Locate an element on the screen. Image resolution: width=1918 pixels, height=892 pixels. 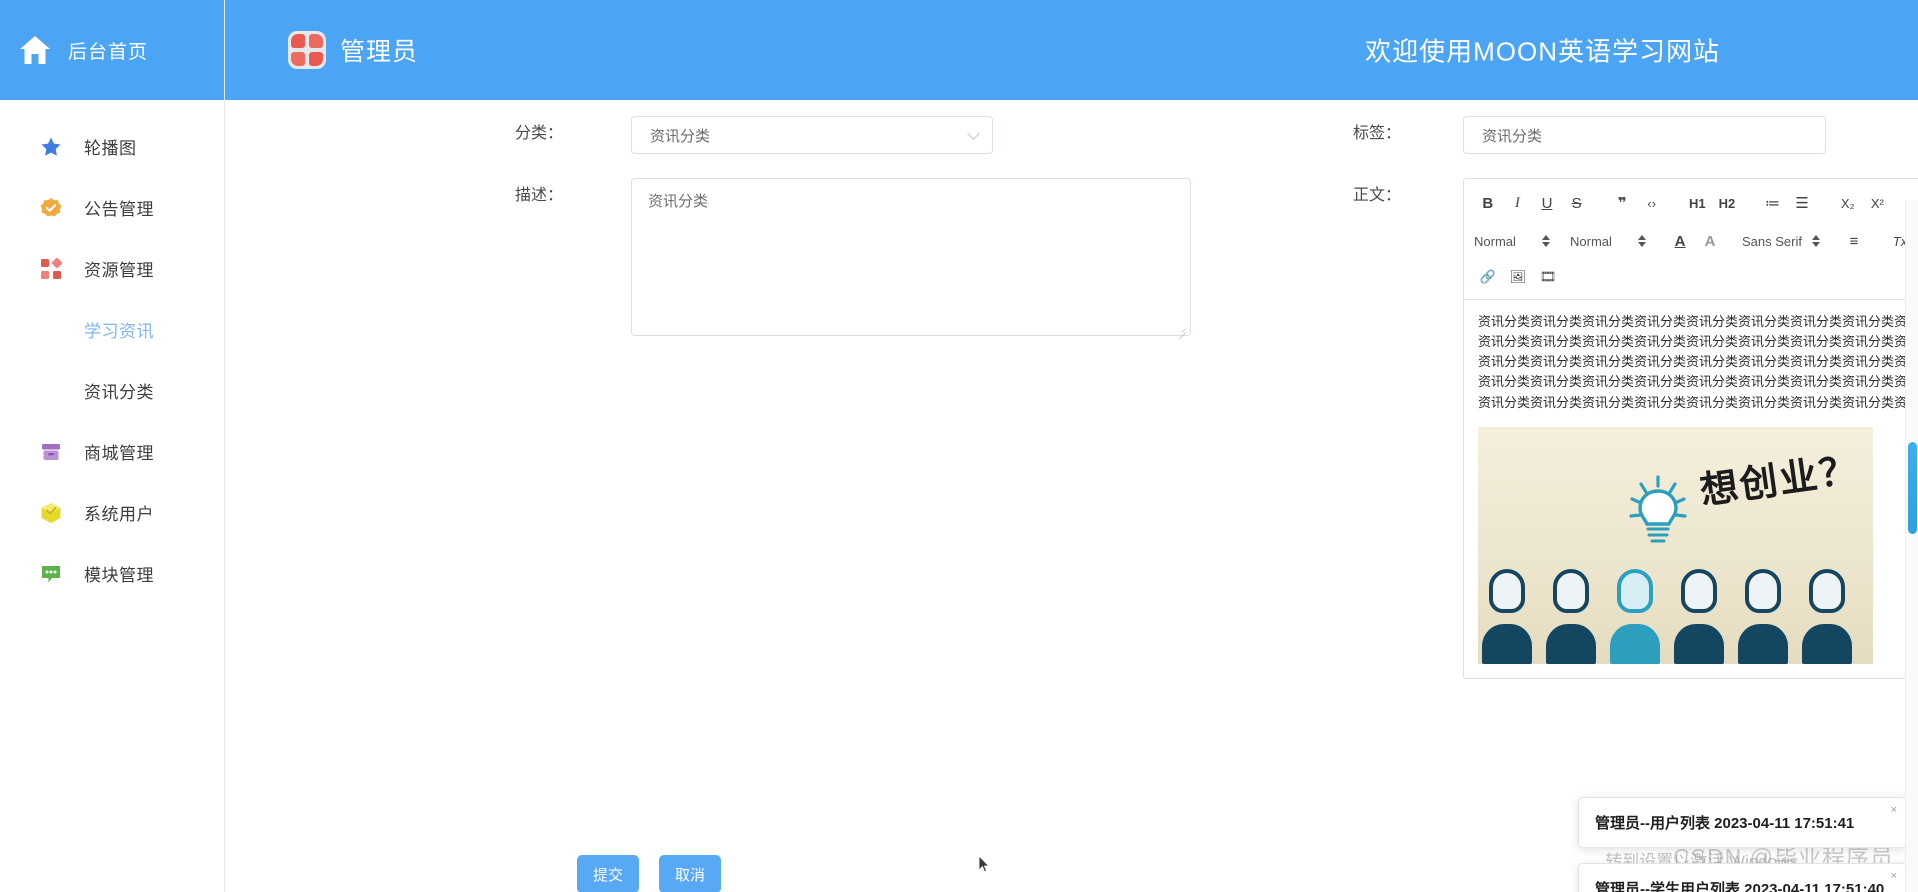
sidebar-item-gonggao: 公告管理 is located at coordinates (112, 207).